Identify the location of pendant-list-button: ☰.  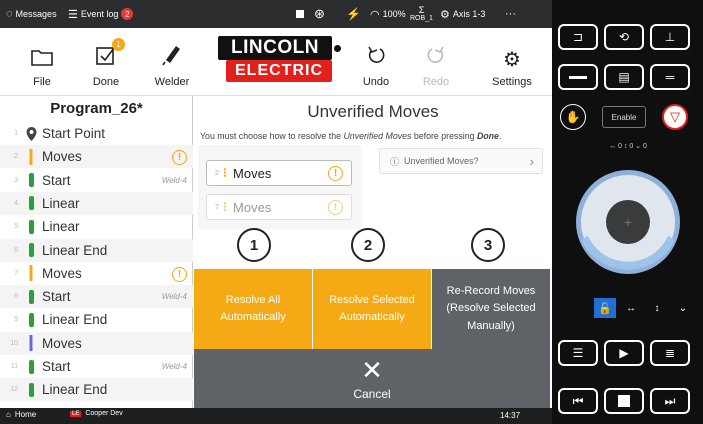
(578, 353).